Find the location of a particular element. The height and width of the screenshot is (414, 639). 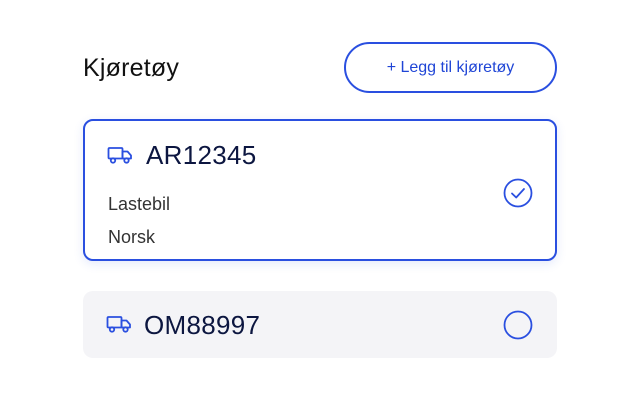

vehicle-type: Lastebil is located at coordinates (139, 204).